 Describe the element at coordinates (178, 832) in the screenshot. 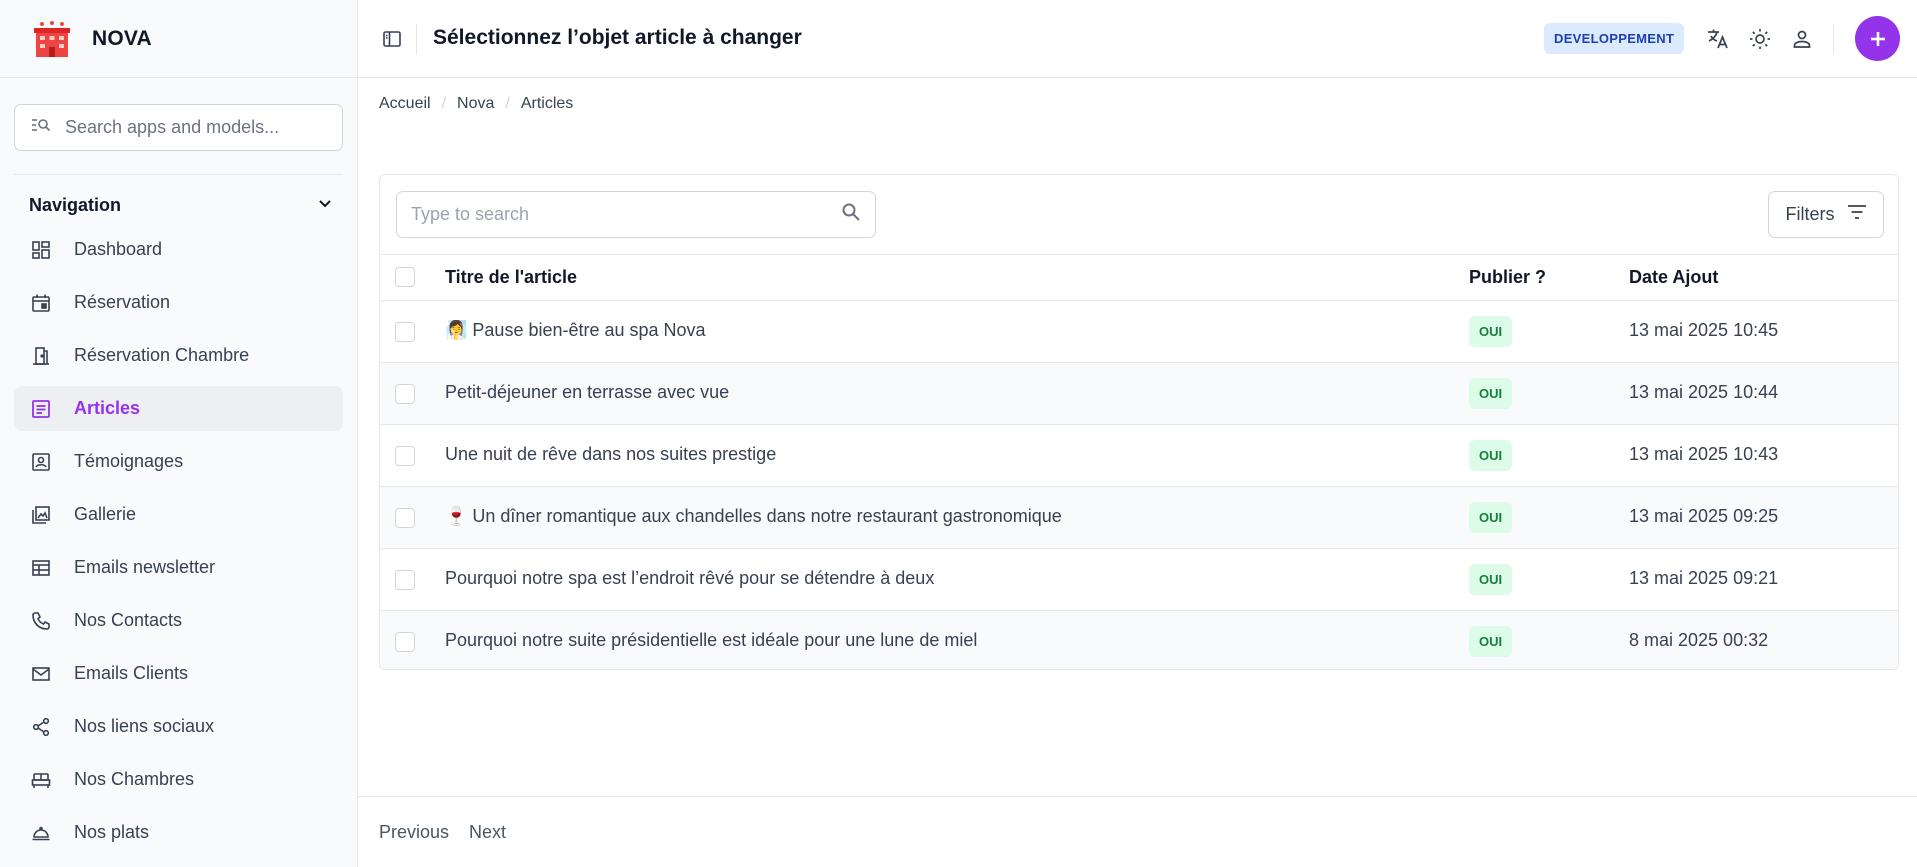

I see `sidebar-item-nos-plats: Nos plats` at that location.